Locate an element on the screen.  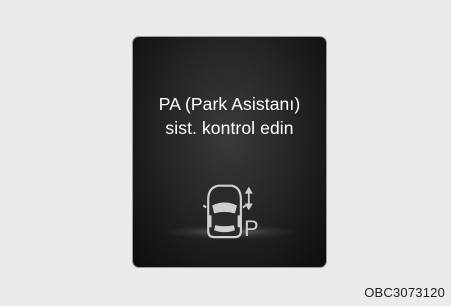
image-reference-code: OBC3073120 is located at coordinates (404, 292).